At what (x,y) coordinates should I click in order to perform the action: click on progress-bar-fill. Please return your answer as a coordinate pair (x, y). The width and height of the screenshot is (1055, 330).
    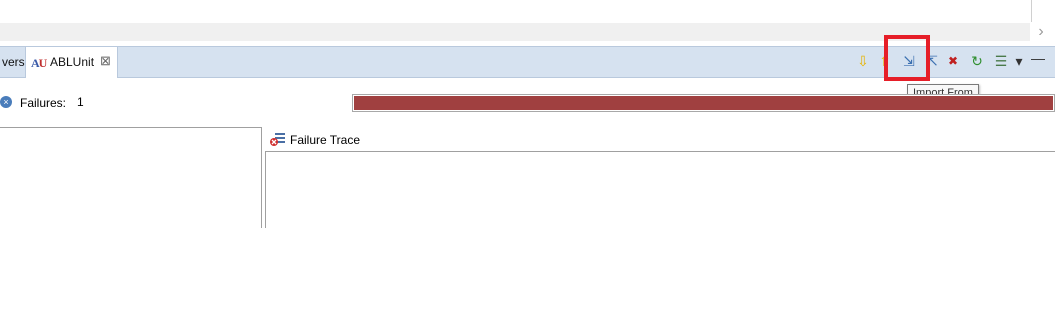
    Looking at the image, I should click on (703, 103).